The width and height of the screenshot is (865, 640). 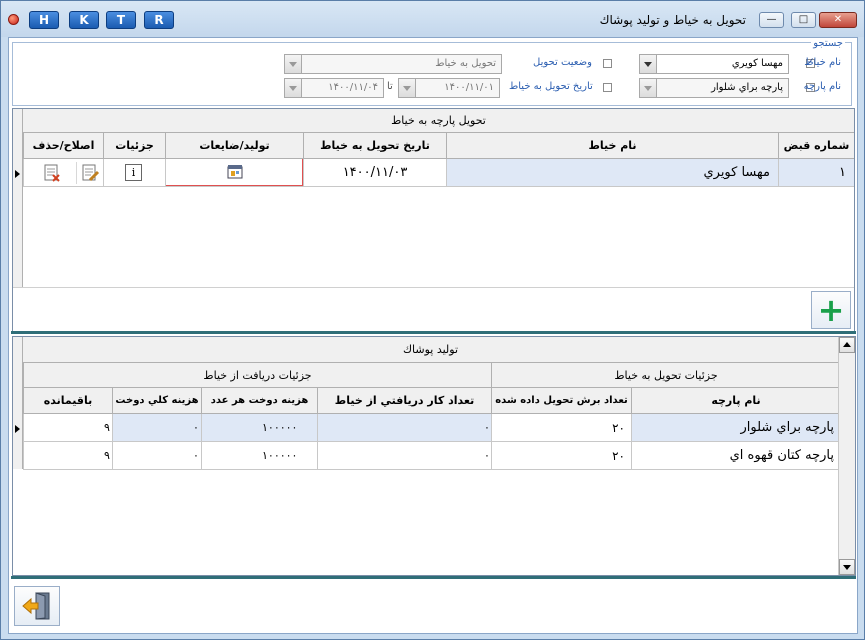 I want to click on hotkey-h-button: H, so click(x=44, y=20).